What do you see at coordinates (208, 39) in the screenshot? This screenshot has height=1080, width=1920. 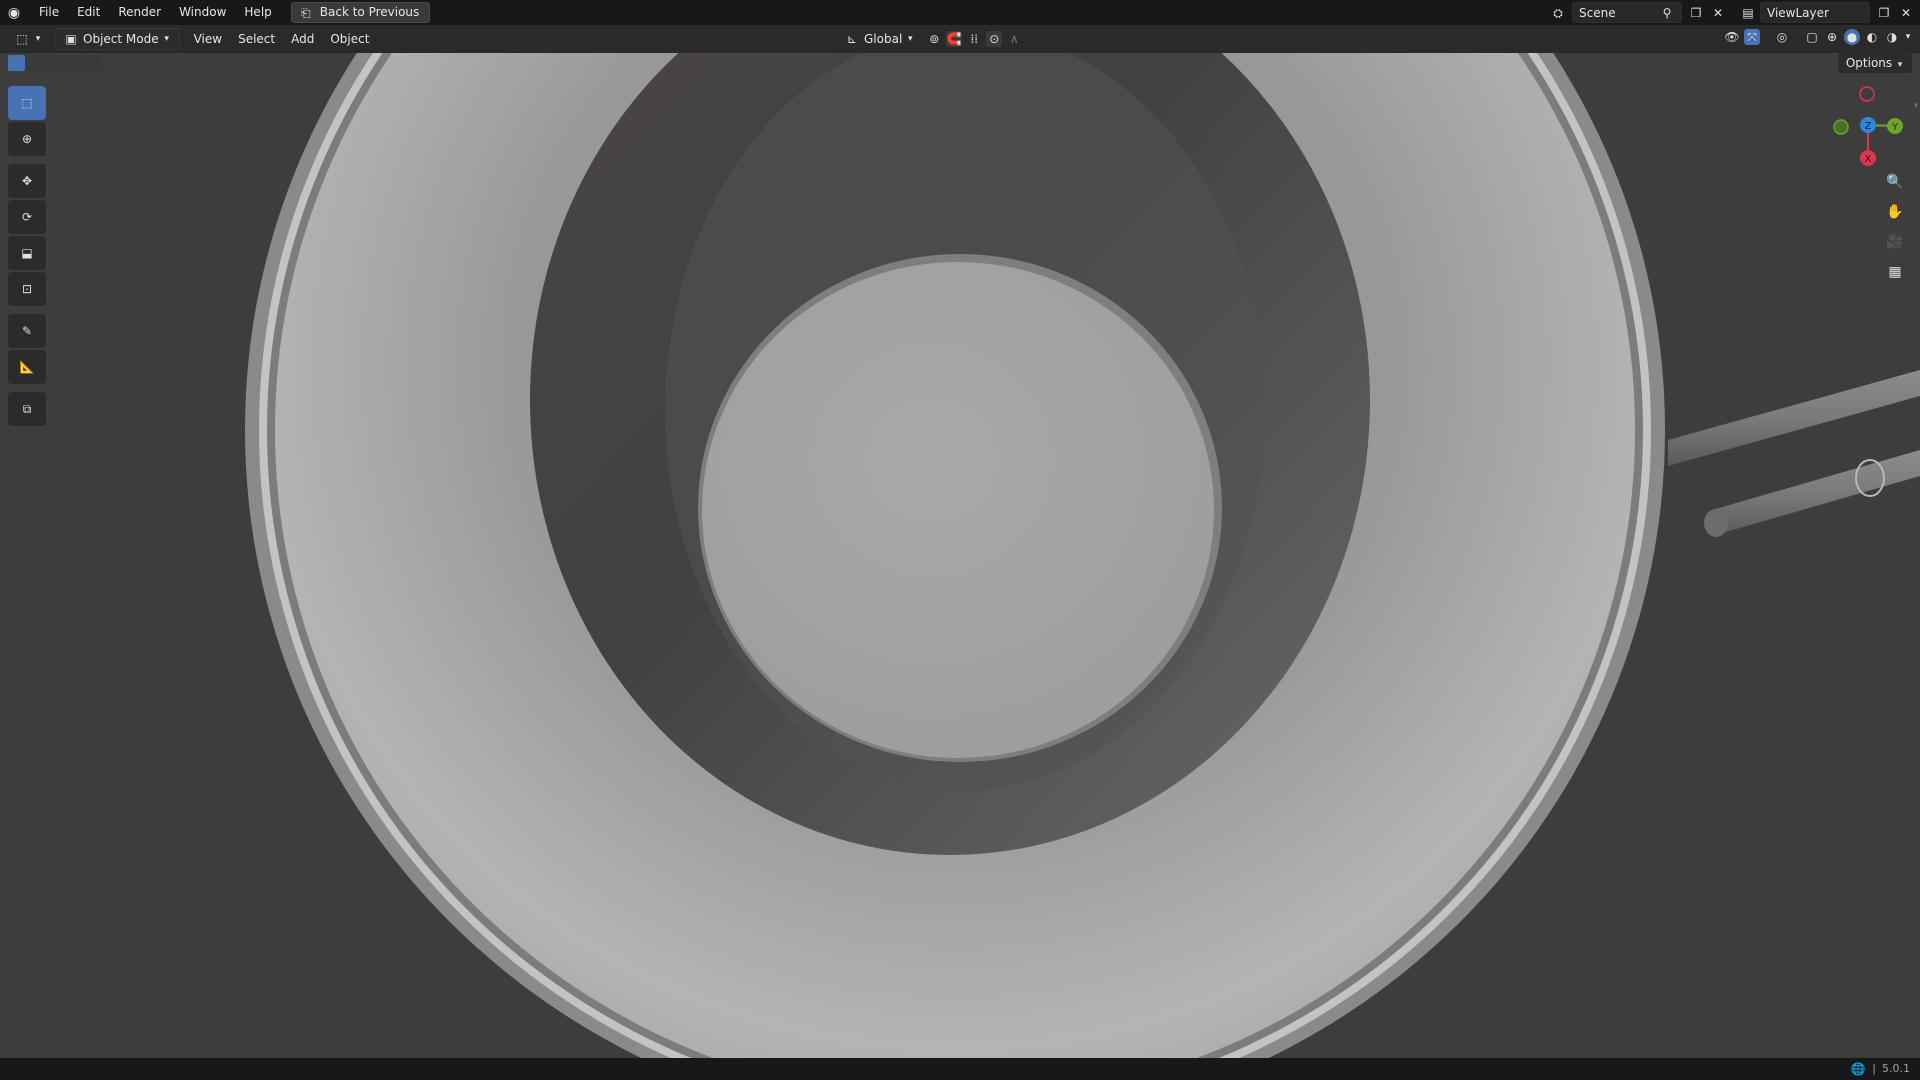 I see `menu-view: View` at bounding box center [208, 39].